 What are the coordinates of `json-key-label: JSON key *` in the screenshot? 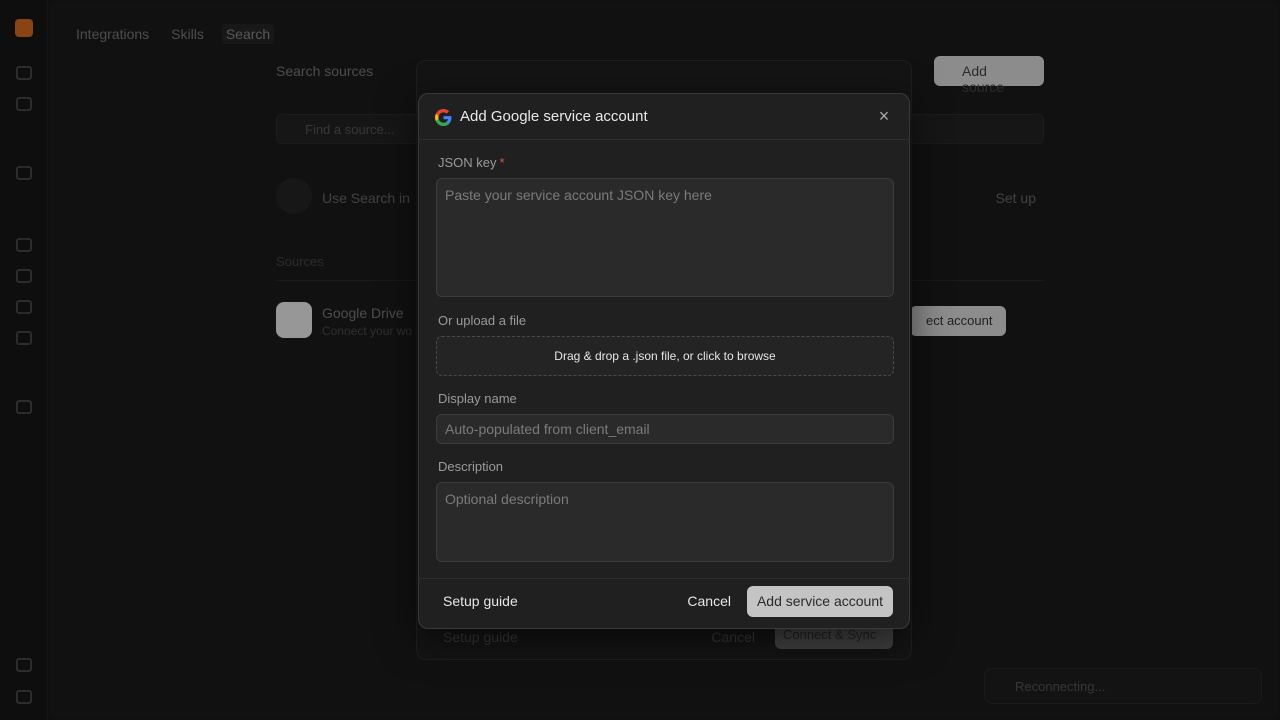 It's located at (471, 162).